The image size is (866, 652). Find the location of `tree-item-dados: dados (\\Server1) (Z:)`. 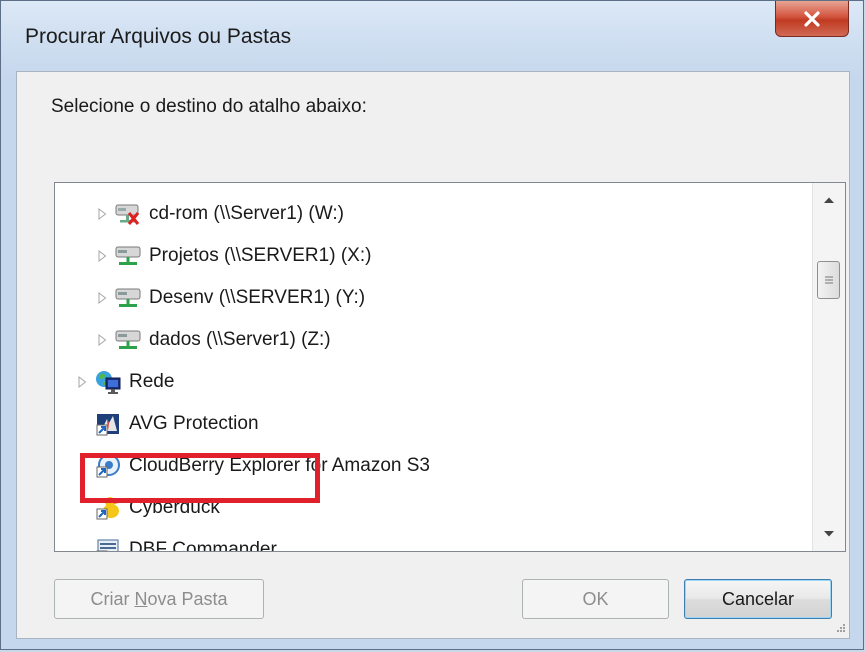

tree-item-dados: dados (\\Server1) (Z:) is located at coordinates (213, 340).